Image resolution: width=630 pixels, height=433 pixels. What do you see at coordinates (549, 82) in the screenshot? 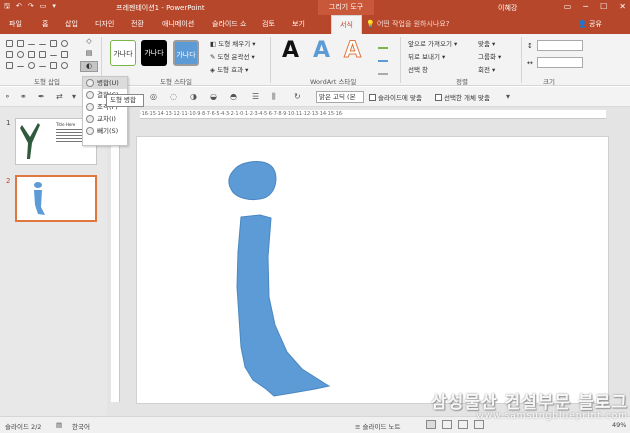
I see `group-label-size: 크기` at bounding box center [549, 82].